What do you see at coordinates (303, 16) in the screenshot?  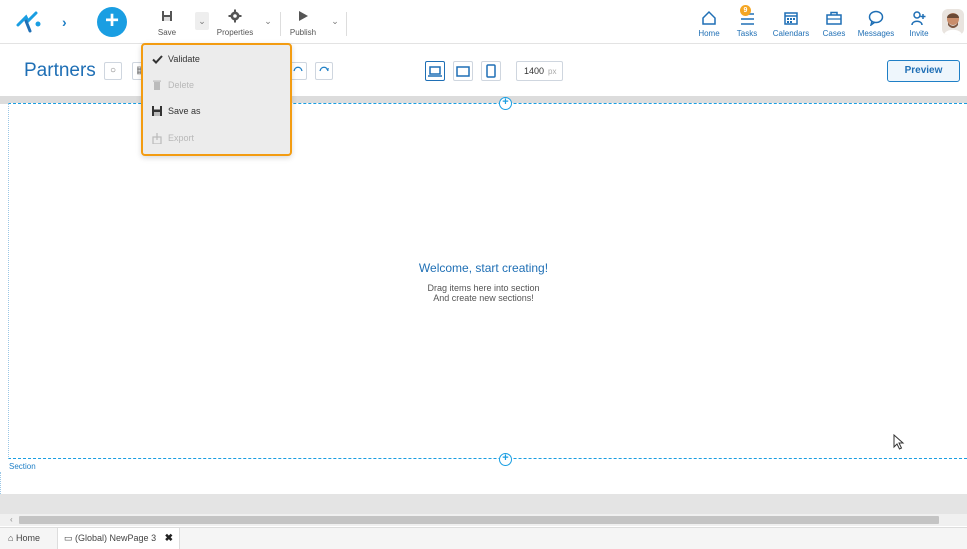 I see `play-icon` at bounding box center [303, 16].